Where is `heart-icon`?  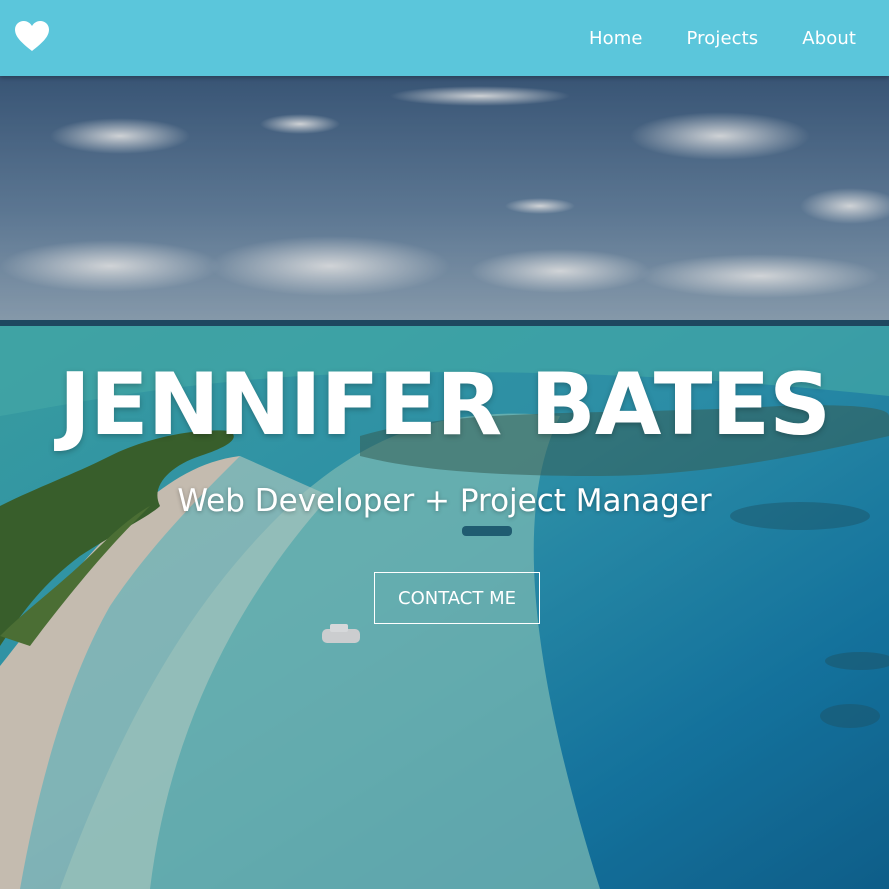 heart-icon is located at coordinates (32, 36).